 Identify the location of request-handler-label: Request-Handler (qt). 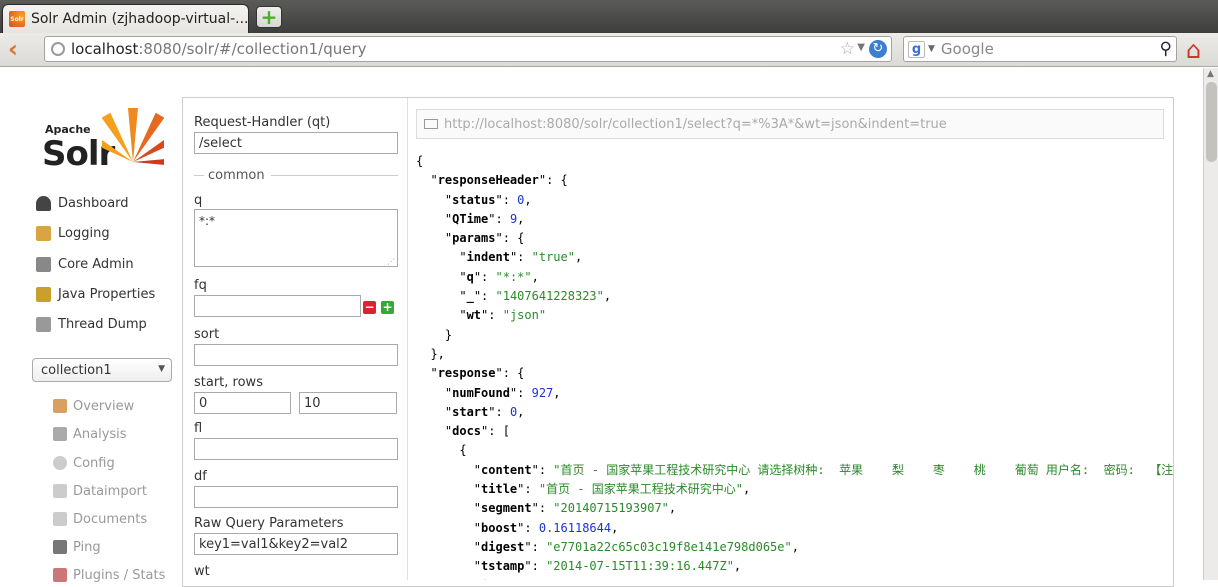
(262, 122).